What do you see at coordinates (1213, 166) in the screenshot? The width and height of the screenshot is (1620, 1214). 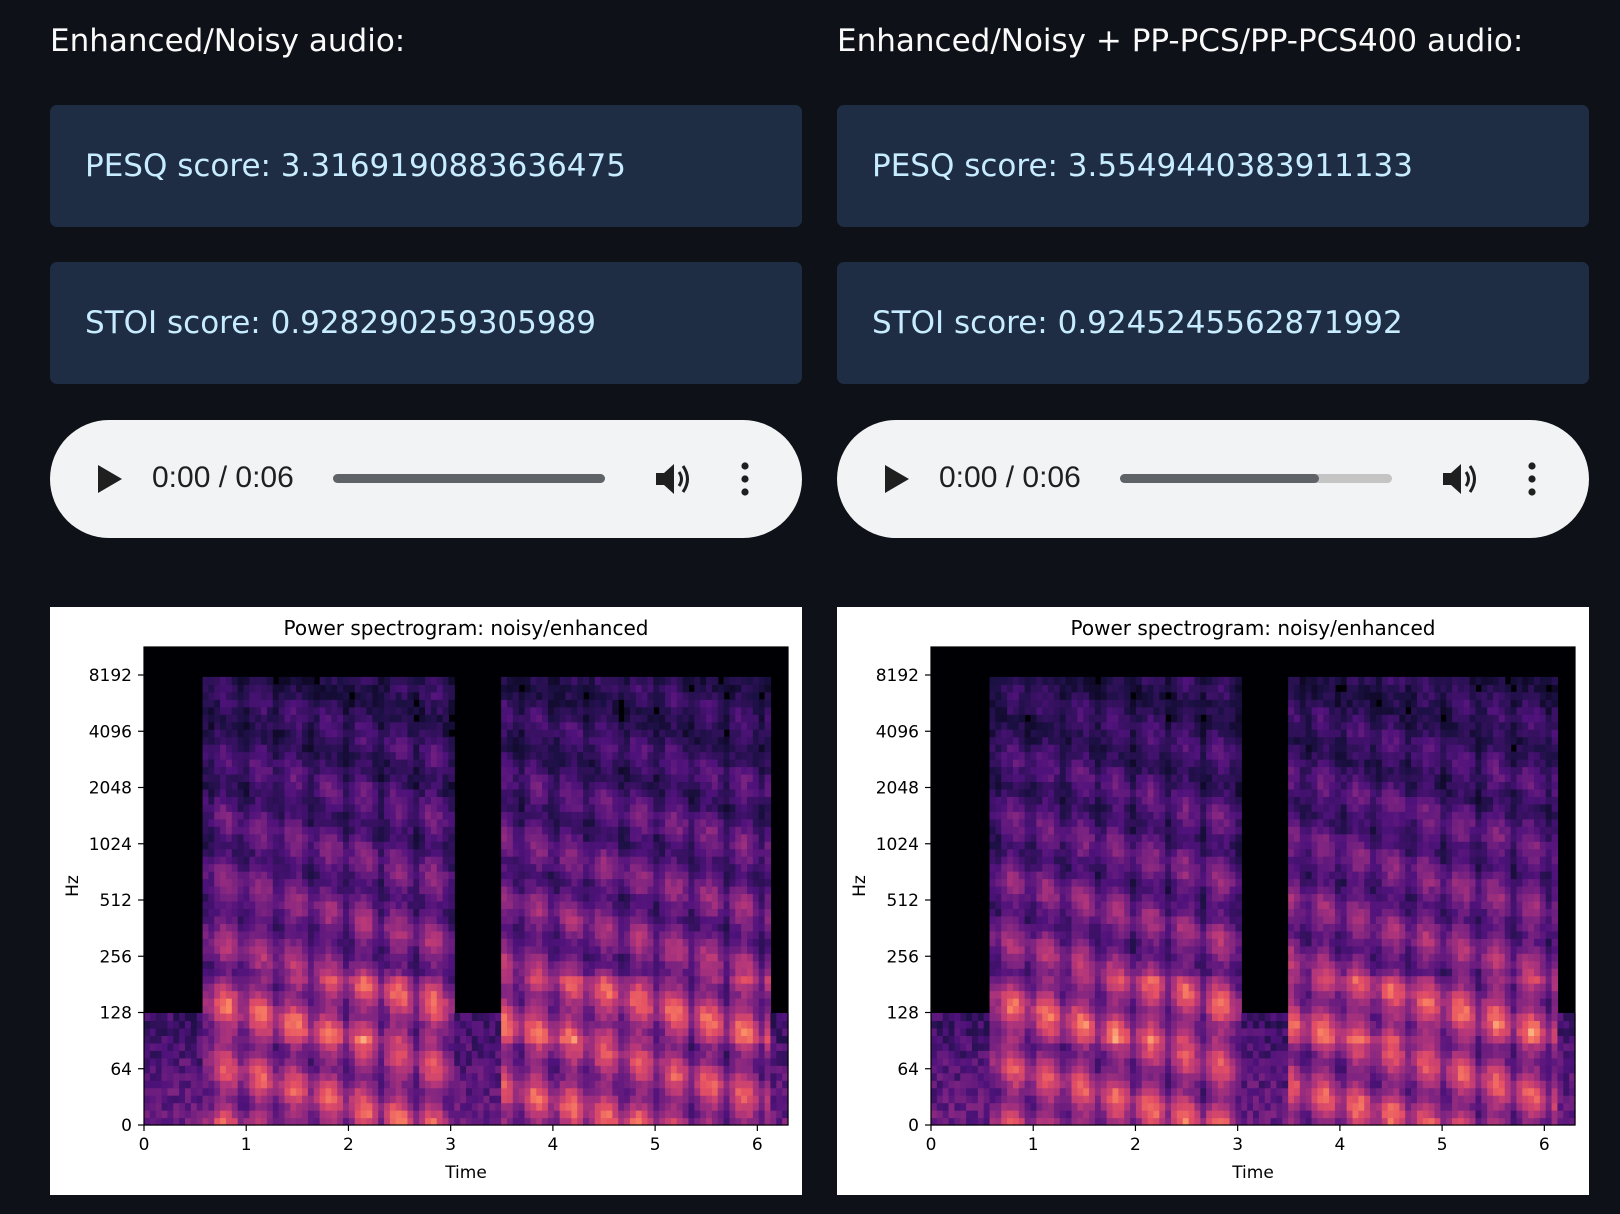 I see `pesq-score-box: PESQ score: 3.5549440383911133` at bounding box center [1213, 166].